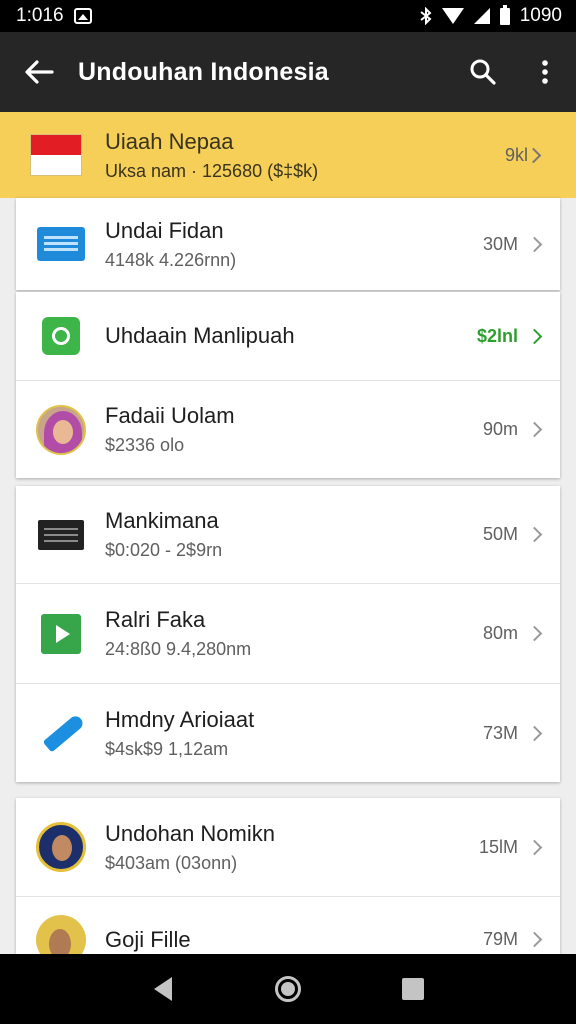 The height and width of the screenshot is (1024, 576). What do you see at coordinates (180, 719) in the screenshot?
I see `item-title: Hmdny Arioiaat` at bounding box center [180, 719].